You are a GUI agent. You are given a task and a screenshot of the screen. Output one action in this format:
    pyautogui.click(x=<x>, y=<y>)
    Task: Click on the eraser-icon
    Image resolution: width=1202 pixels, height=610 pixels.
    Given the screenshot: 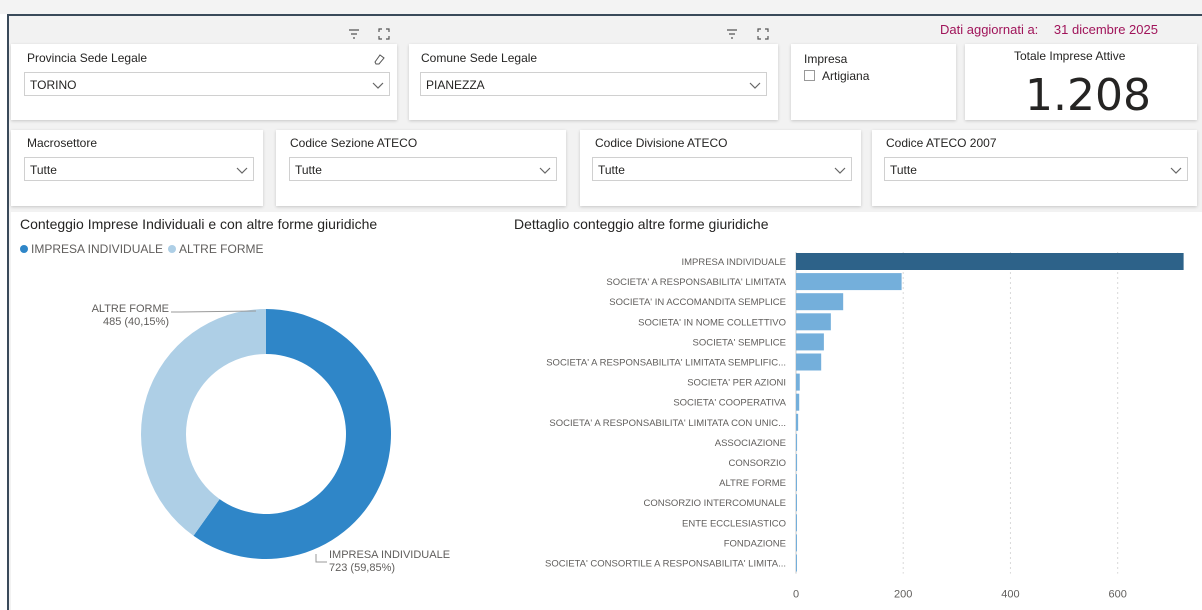 What is the action you would take?
    pyautogui.click(x=379, y=59)
    